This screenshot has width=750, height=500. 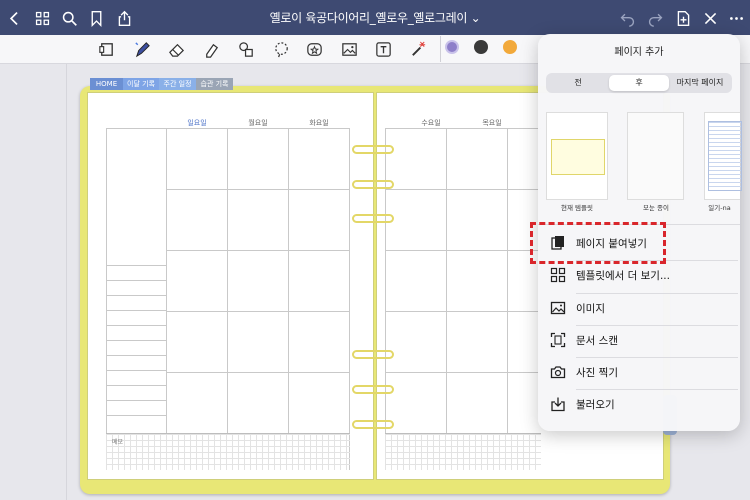 What do you see at coordinates (106, 49) in the screenshot?
I see `page-layout-icon` at bounding box center [106, 49].